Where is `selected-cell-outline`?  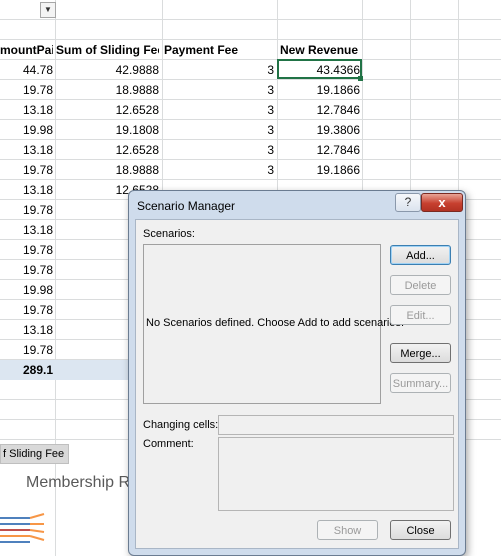 selected-cell-outline is located at coordinates (319, 69).